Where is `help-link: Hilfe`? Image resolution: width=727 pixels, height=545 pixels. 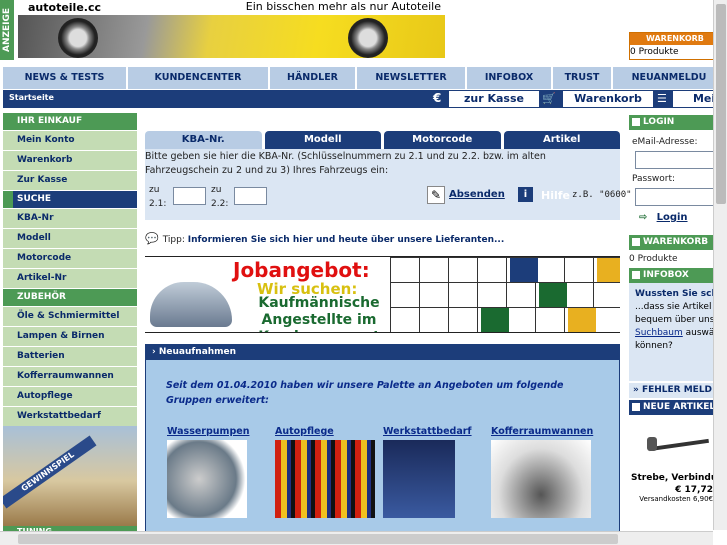
help-link: Hilfe is located at coordinates (555, 195).